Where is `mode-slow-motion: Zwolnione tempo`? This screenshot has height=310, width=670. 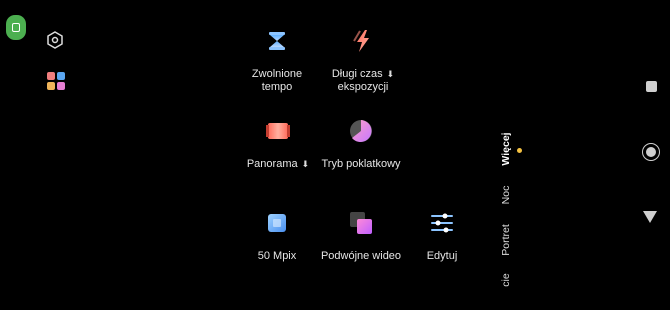 mode-slow-motion: Zwolnione tempo is located at coordinates (277, 61).